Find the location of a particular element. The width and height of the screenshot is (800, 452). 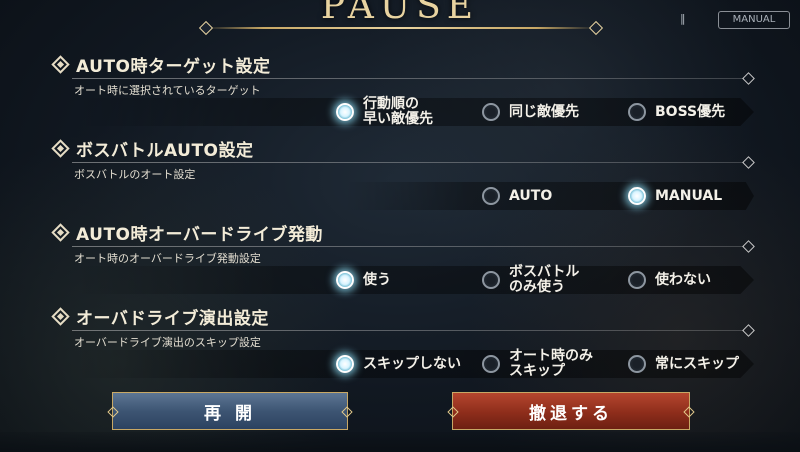

option-manual: MANUAL is located at coordinates (675, 196).